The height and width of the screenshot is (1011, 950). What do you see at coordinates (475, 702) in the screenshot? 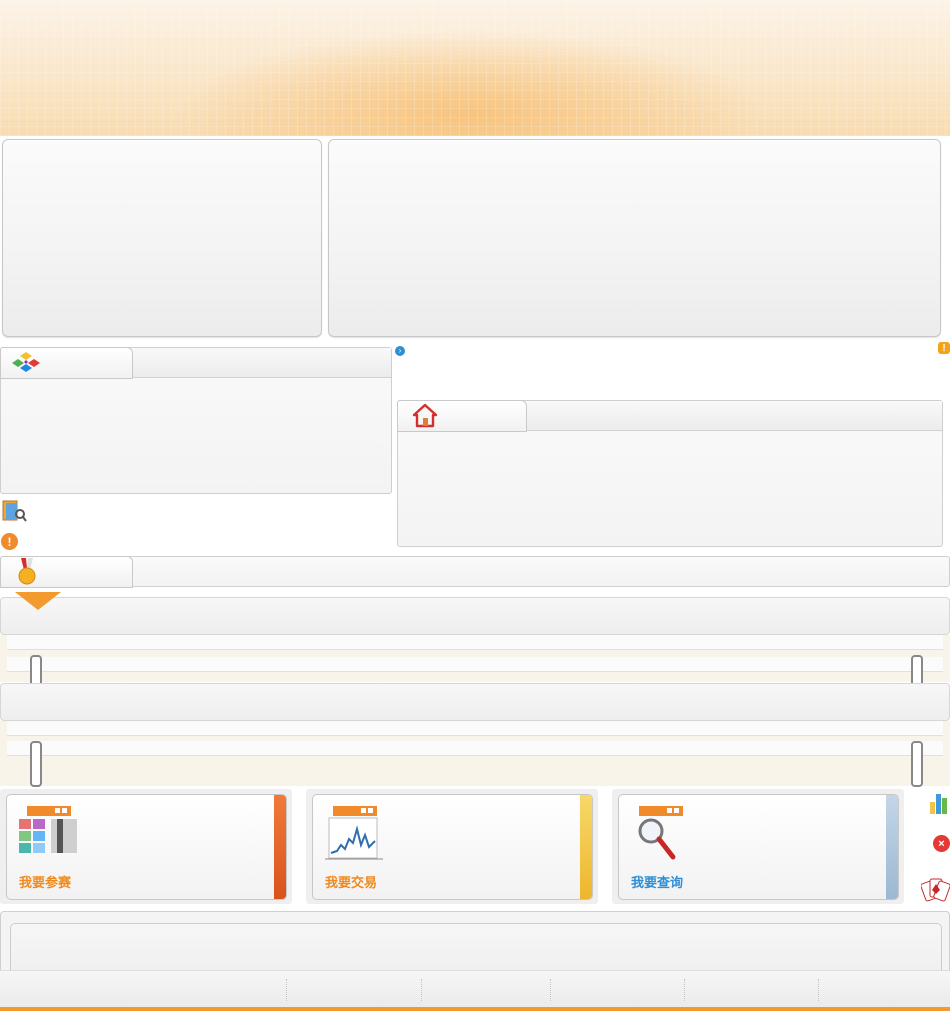
I see `scroll-strip-2-bar` at bounding box center [475, 702].